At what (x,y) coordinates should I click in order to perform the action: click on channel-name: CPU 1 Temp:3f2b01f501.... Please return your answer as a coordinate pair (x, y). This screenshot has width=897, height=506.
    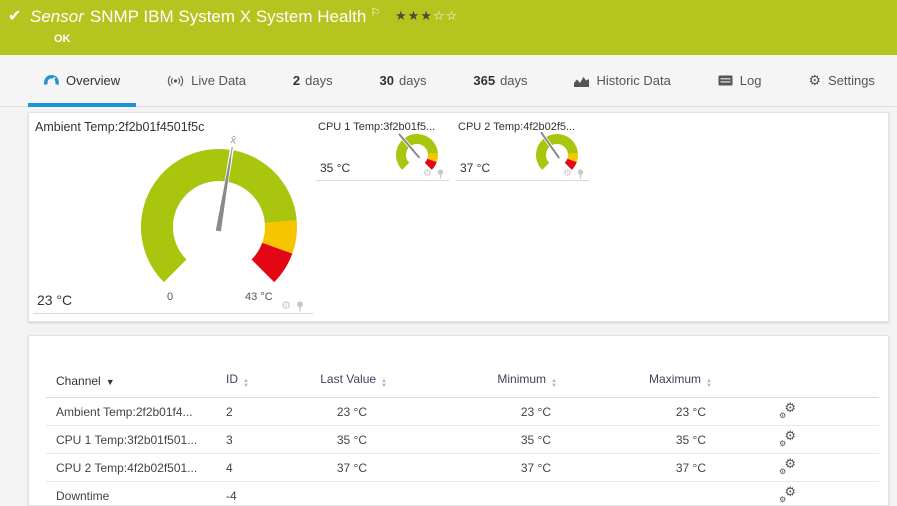
    Looking at the image, I should click on (127, 439).